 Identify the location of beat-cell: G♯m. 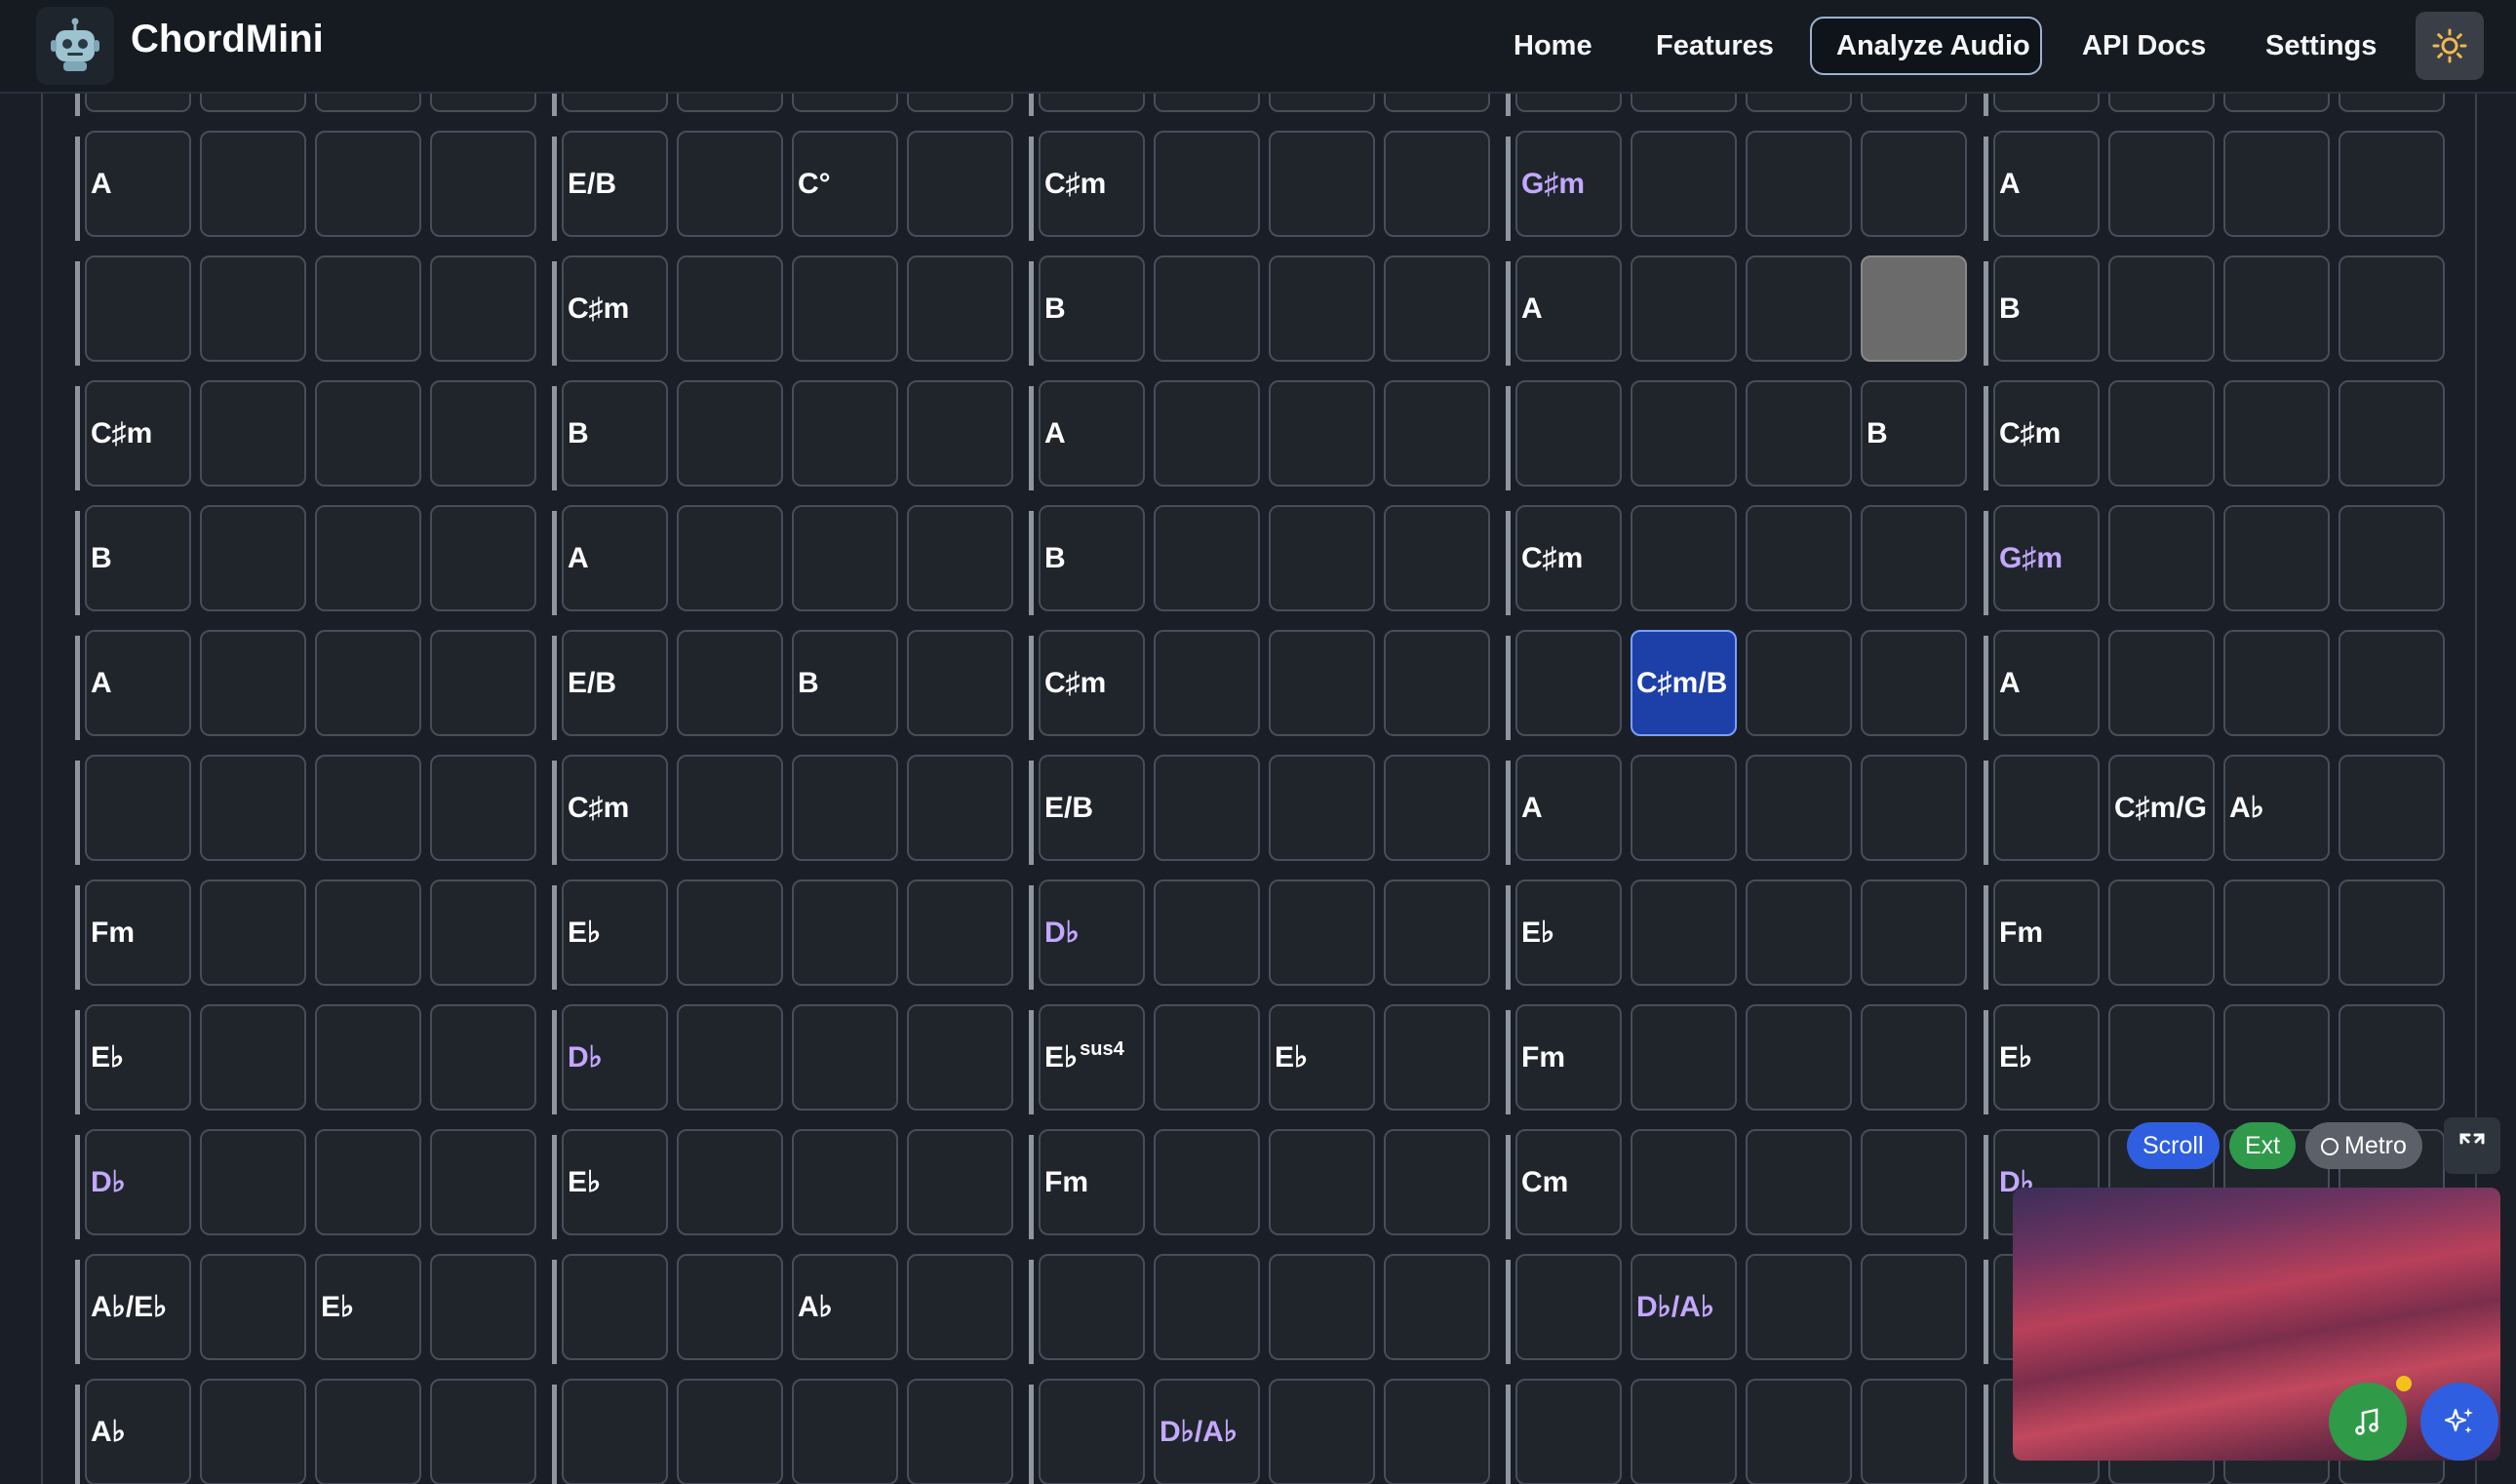
(1568, 184).